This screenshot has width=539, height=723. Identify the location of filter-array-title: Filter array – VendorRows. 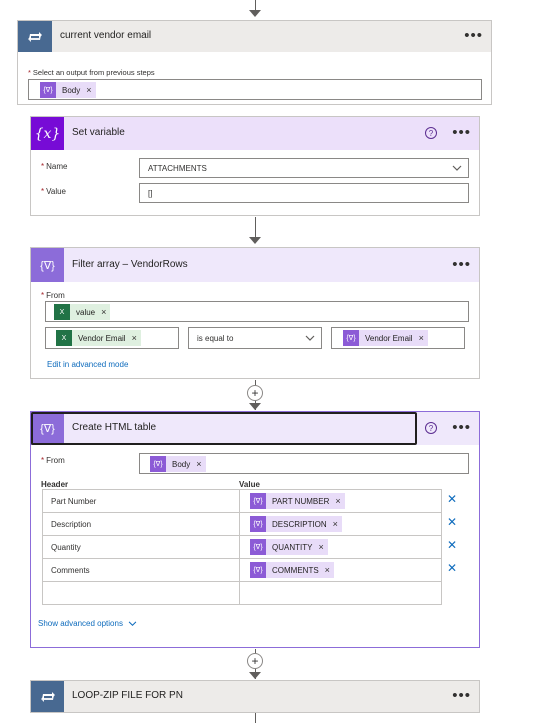
(130, 264).